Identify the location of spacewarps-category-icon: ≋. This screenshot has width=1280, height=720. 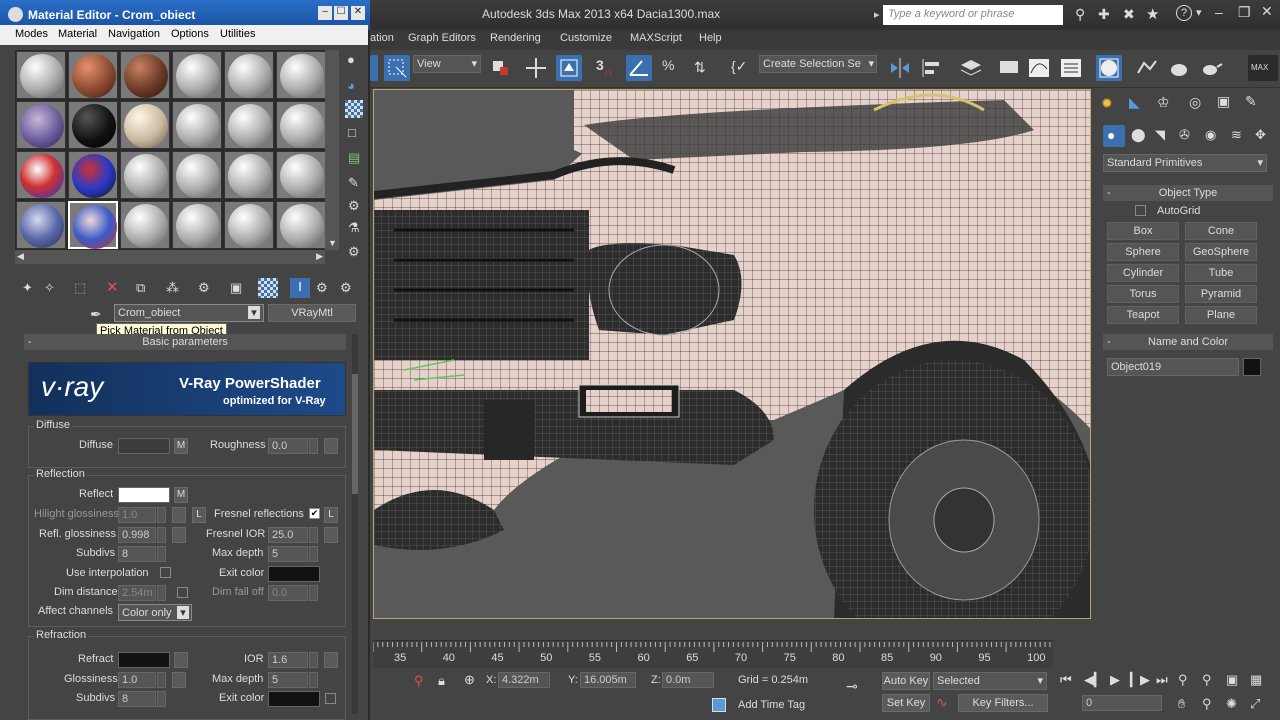
(1236, 135).